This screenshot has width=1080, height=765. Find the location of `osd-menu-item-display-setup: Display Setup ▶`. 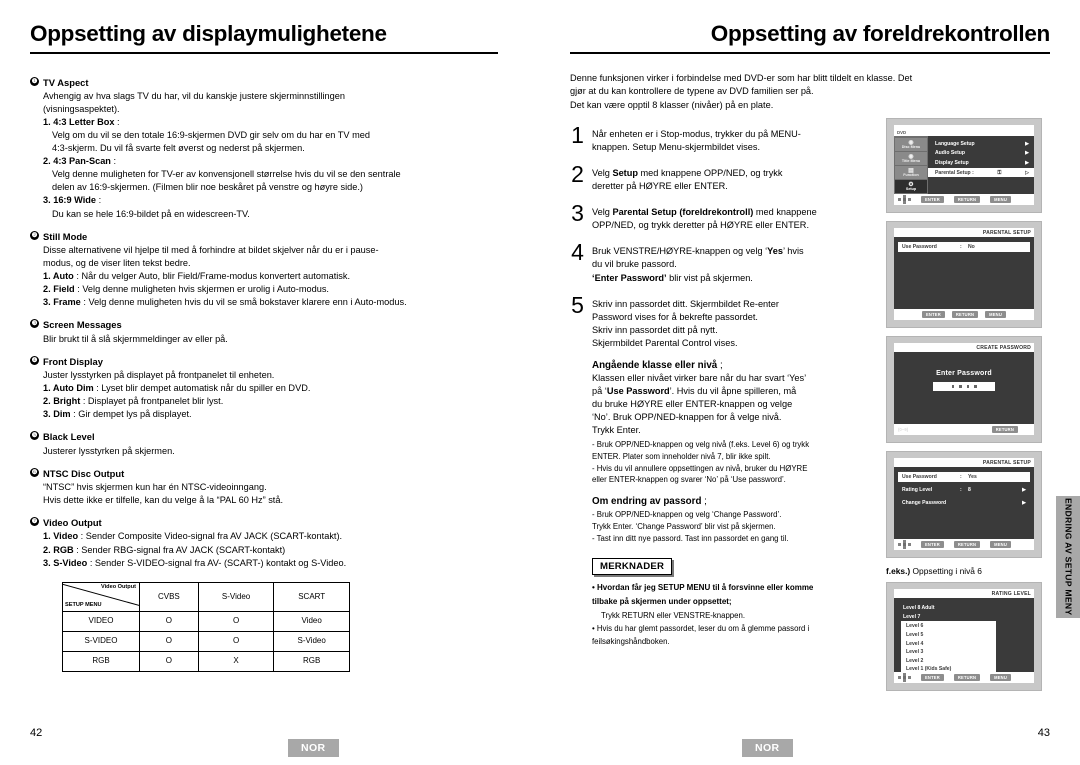

osd-menu-item-display-setup: Display Setup ▶ is located at coordinates (981, 163).